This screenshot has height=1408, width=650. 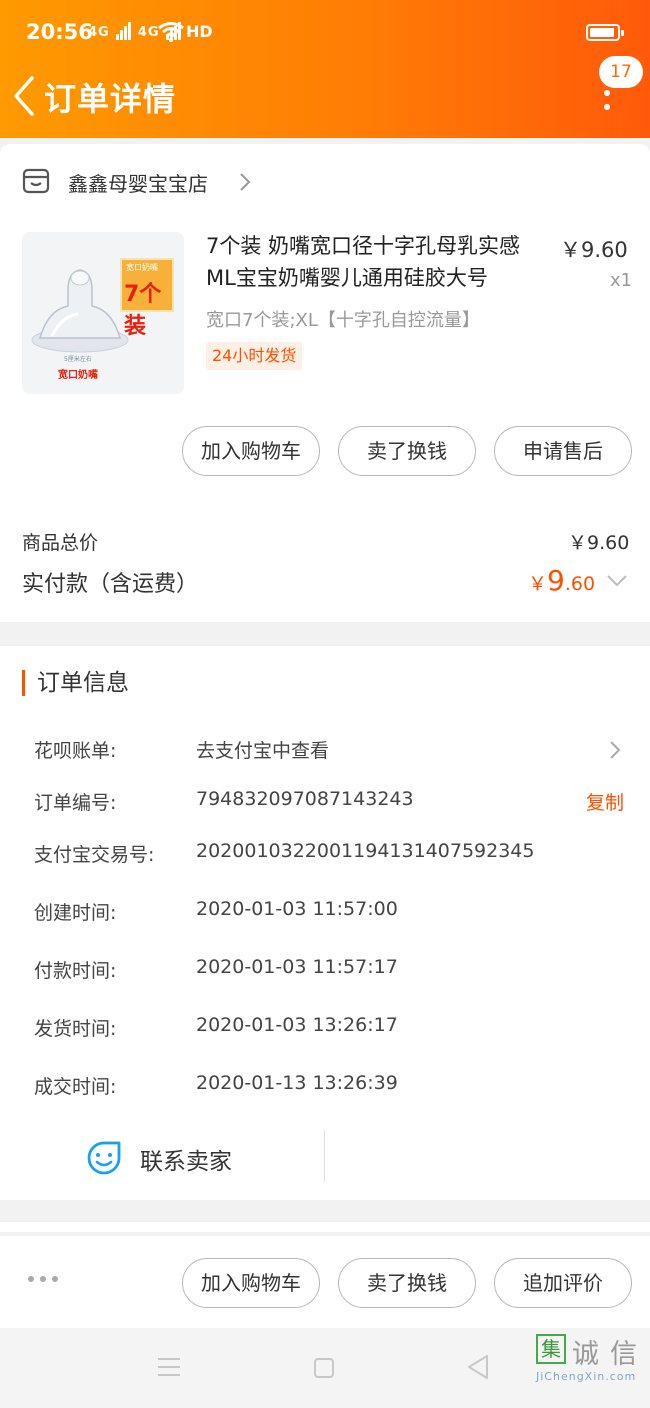 I want to click on huabei-row: 花呗账单: 去支付宝中查看, so click(x=325, y=751).